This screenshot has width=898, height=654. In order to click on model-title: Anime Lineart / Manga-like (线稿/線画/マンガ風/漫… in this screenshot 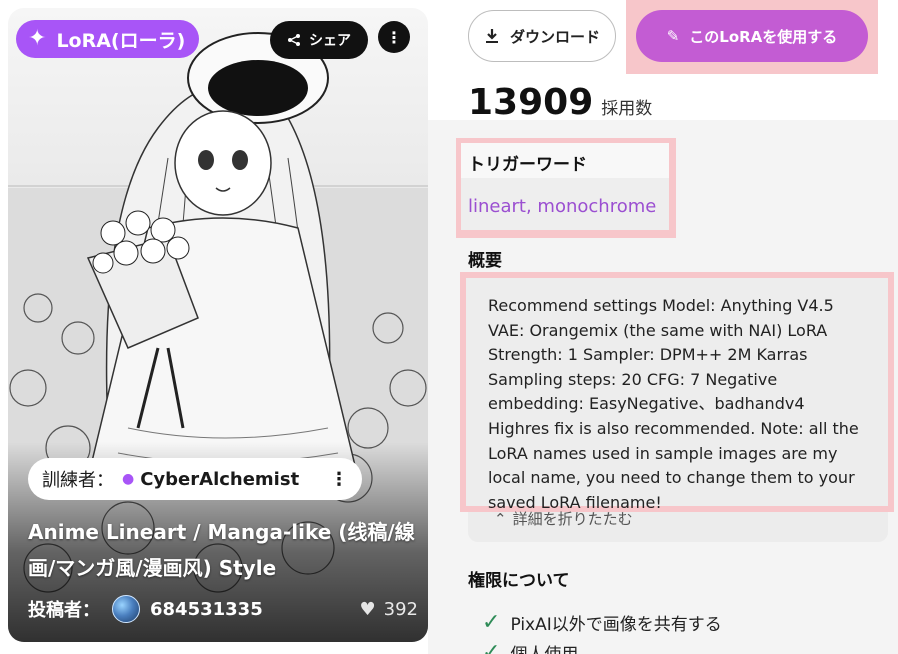, I will do `click(221, 550)`.